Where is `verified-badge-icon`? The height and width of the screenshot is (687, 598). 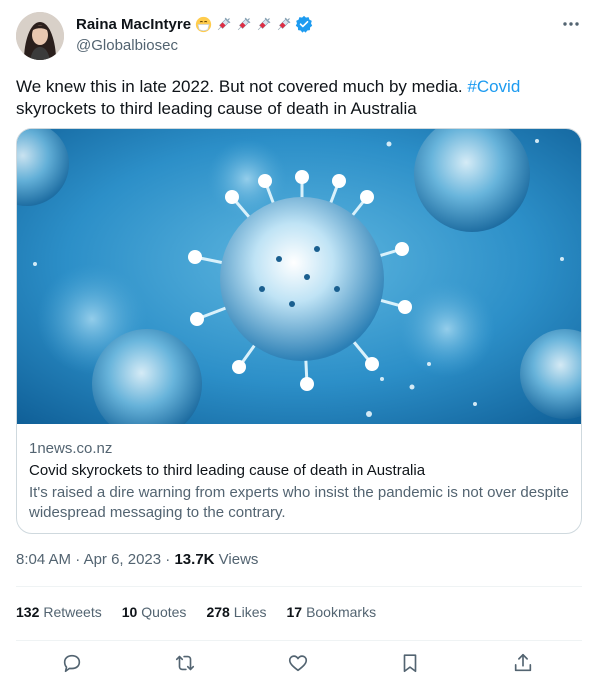 verified-badge-icon is located at coordinates (304, 24).